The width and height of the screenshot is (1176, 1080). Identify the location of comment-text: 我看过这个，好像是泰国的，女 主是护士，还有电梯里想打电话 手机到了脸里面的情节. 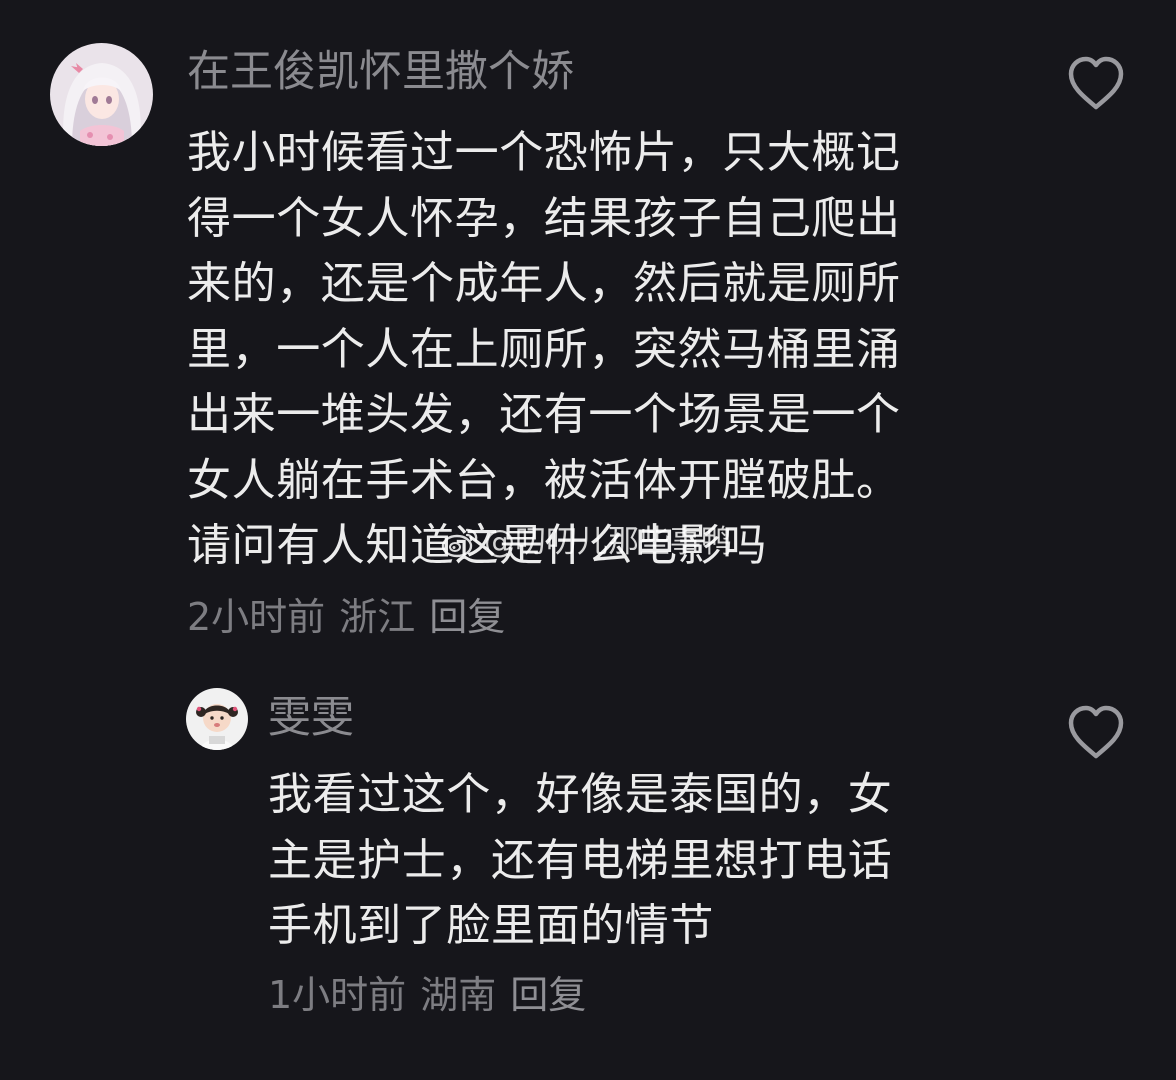
(580, 860).